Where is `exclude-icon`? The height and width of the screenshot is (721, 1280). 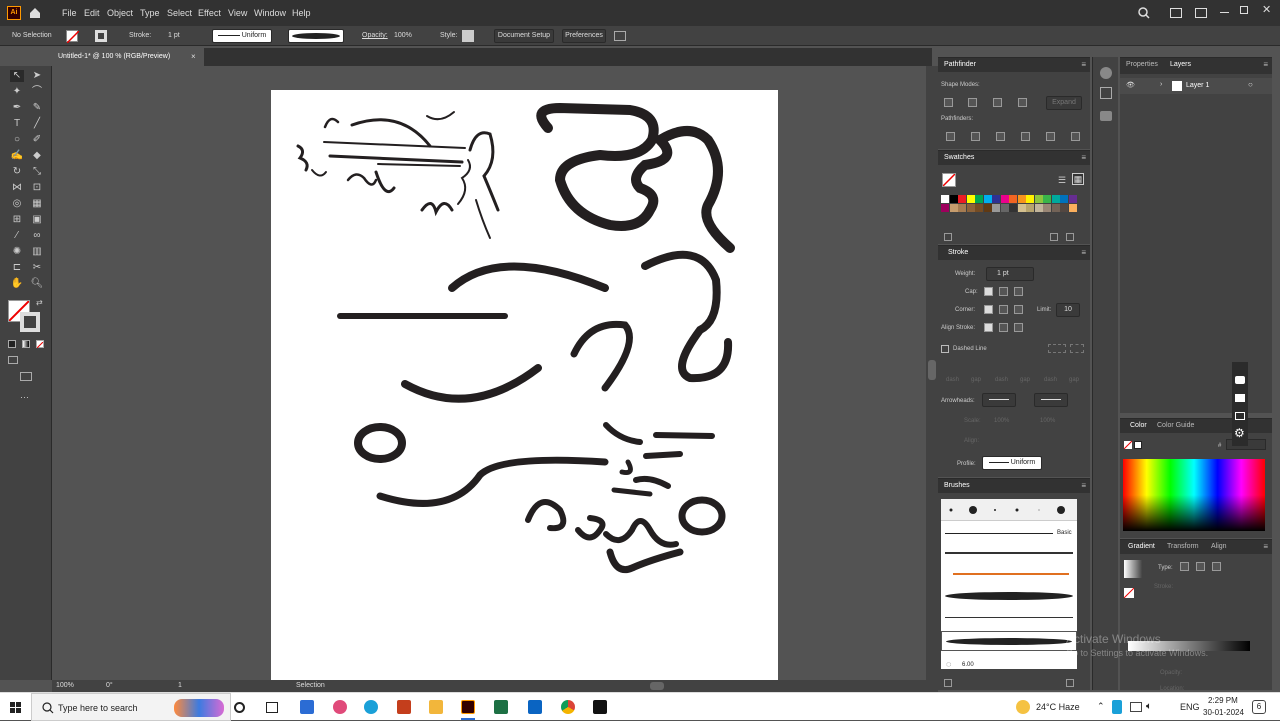
exclude-icon is located at coordinates (1022, 102).